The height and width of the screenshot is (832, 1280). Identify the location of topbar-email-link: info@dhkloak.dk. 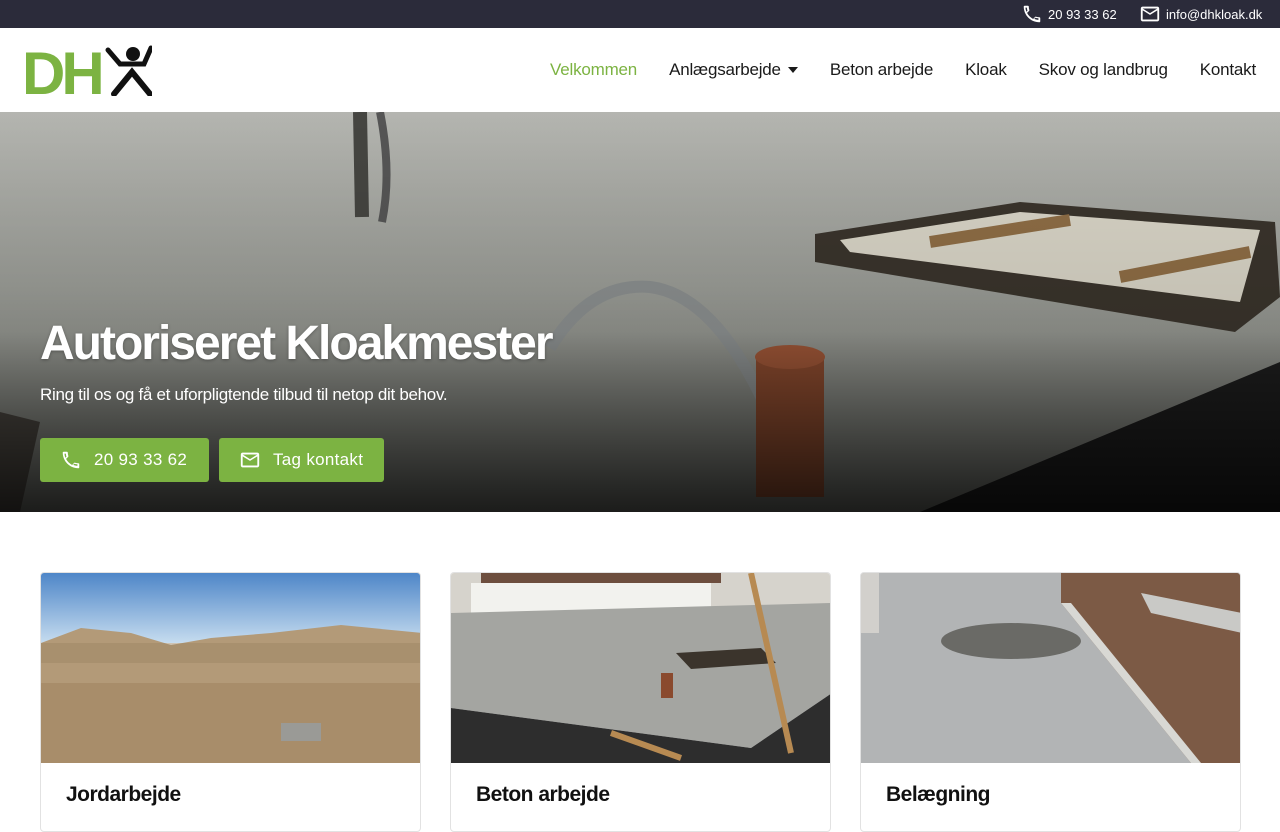
(1200, 14).